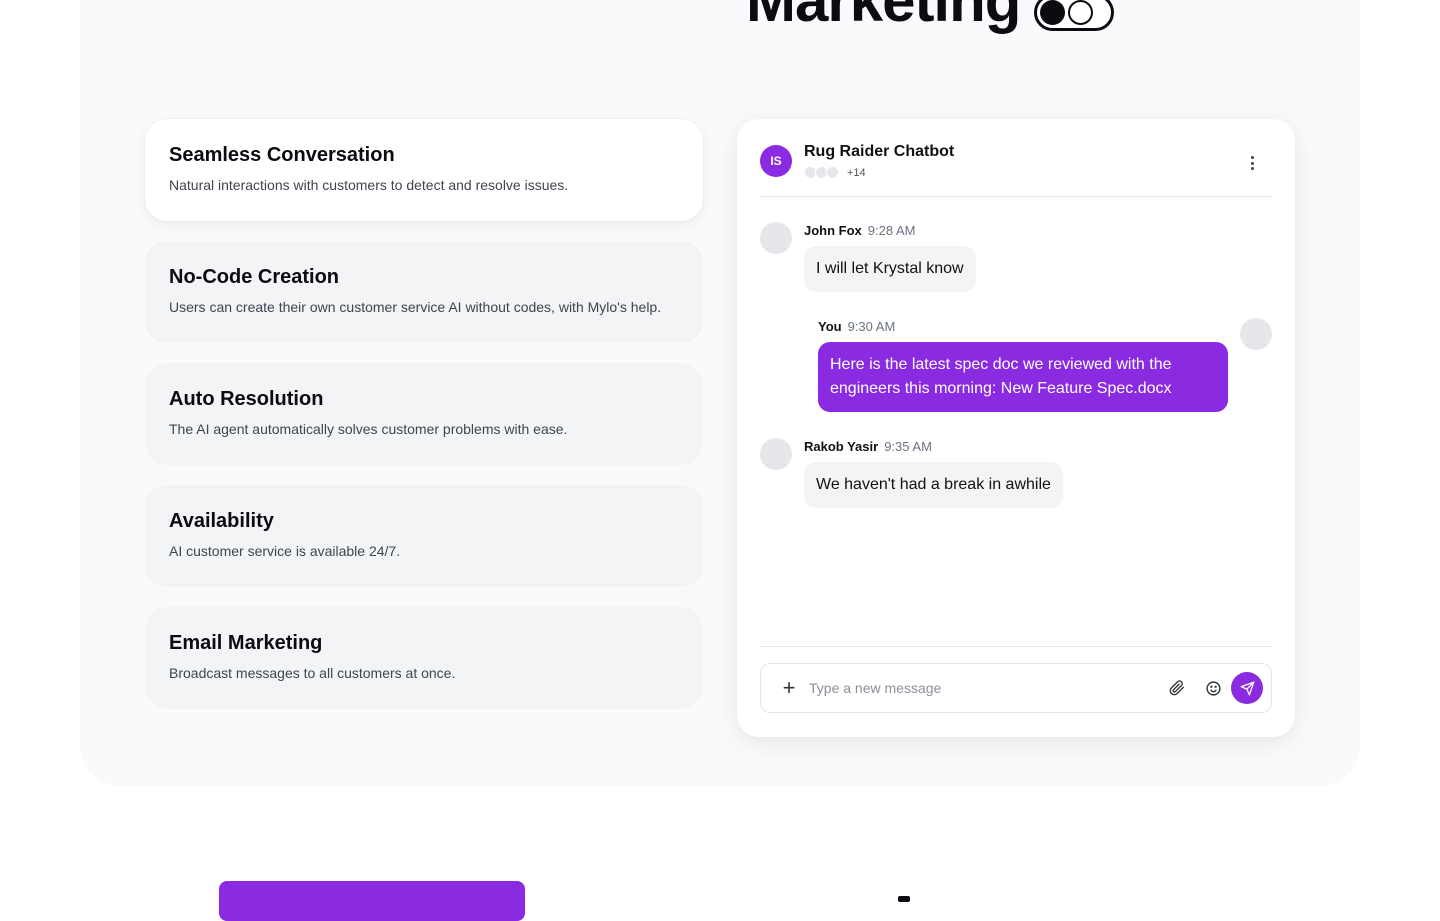 Image resolution: width=1440 pixels, height=921 pixels. Describe the element at coordinates (830, 326) in the screenshot. I see `sender-name: You` at that location.